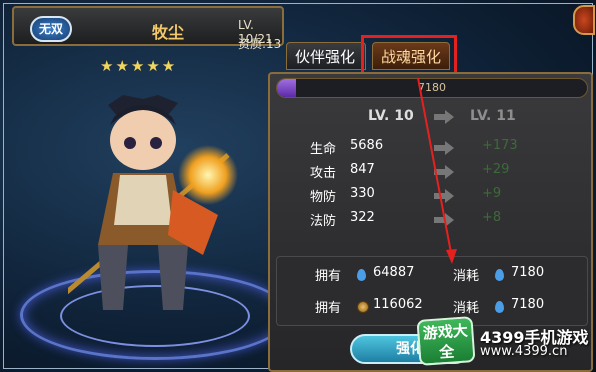  What do you see at coordinates (432, 291) in the screenshot?
I see `cost-box: 拥有 64887 消耗 7180 拥有 116062 消耗 7180` at bounding box center [432, 291].